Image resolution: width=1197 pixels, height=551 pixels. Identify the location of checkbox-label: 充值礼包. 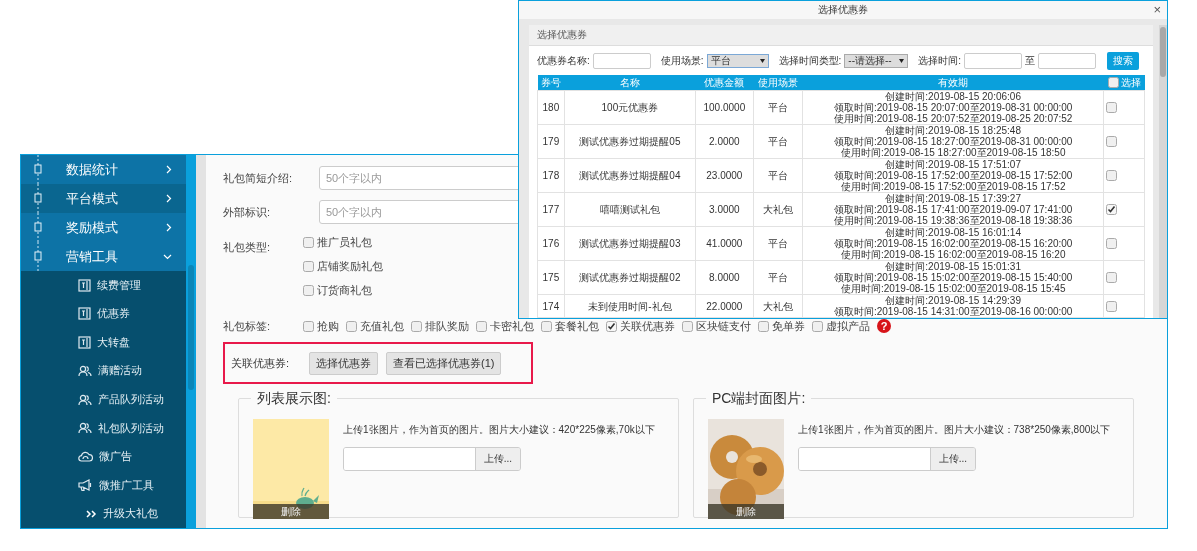
(382, 326).